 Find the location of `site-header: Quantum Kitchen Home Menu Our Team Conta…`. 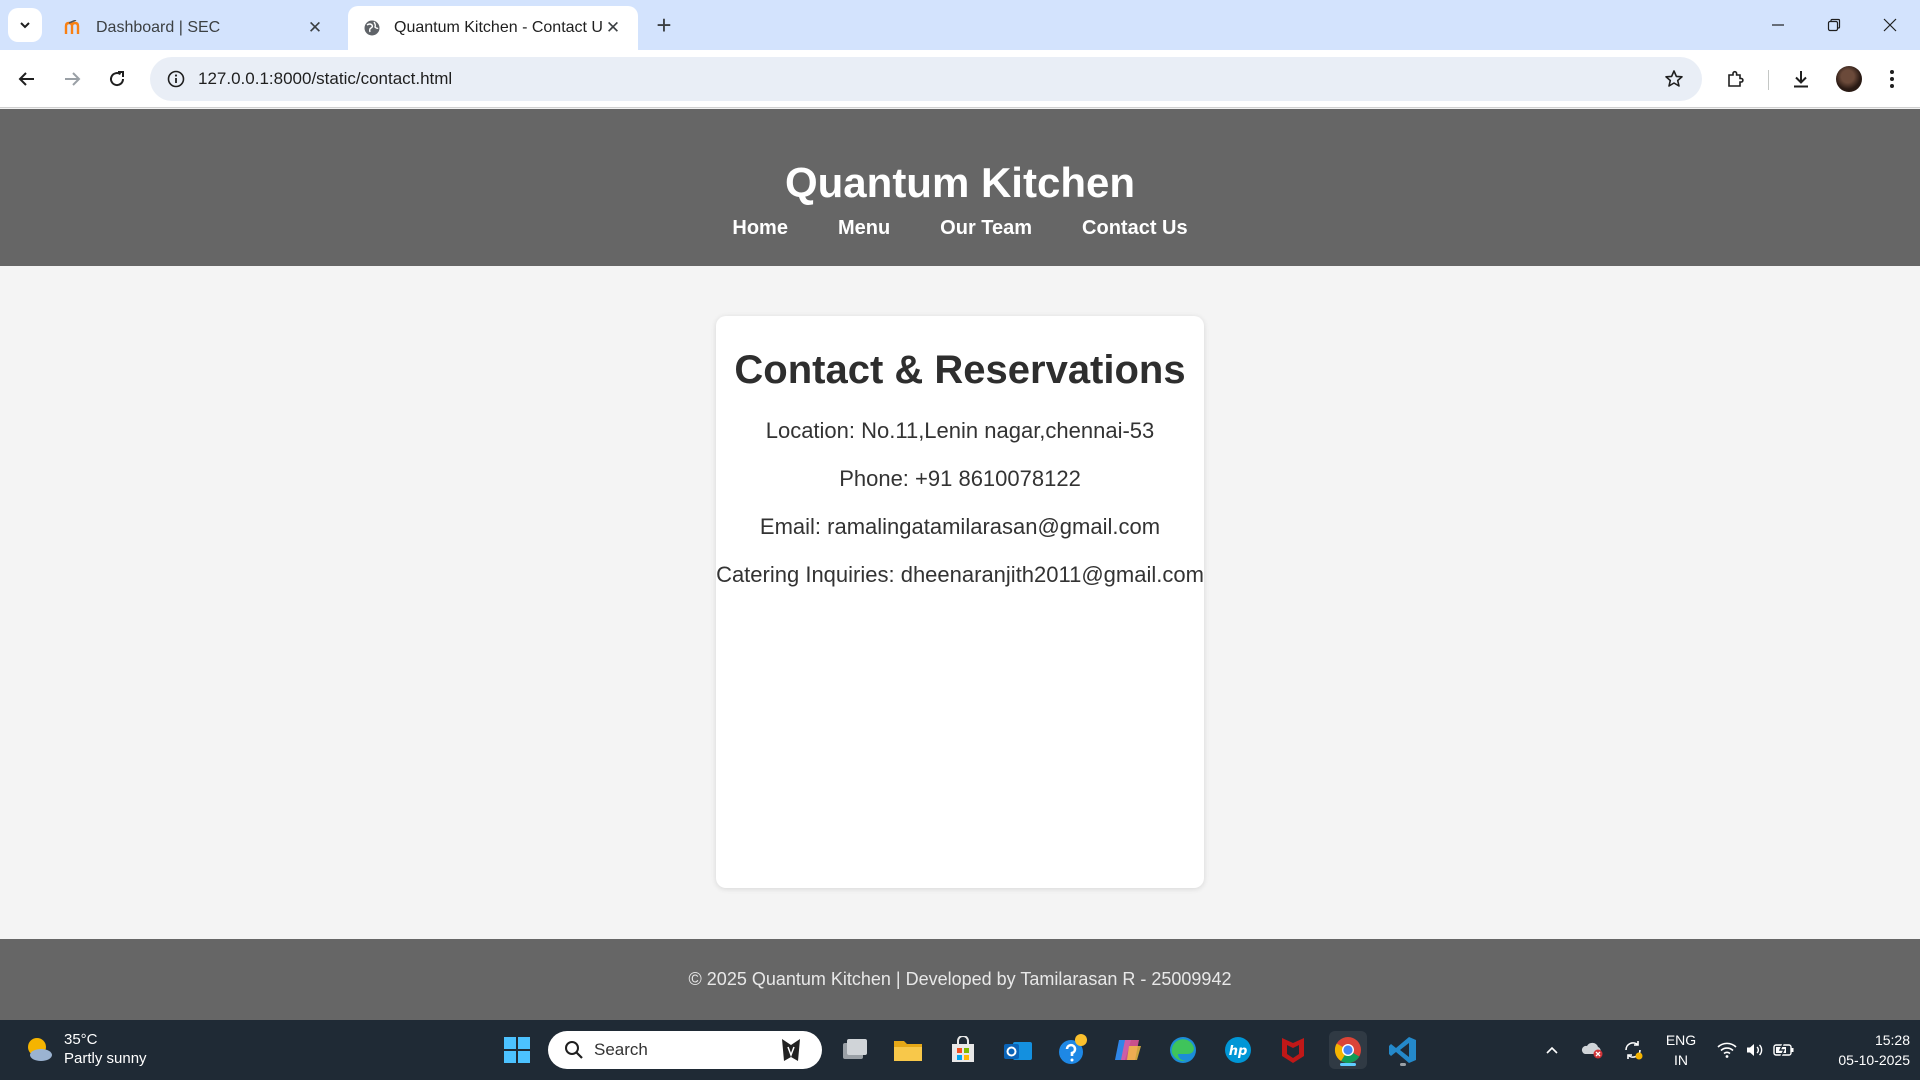

site-header: Quantum Kitchen Home Menu Our Team Conta… is located at coordinates (960, 187).